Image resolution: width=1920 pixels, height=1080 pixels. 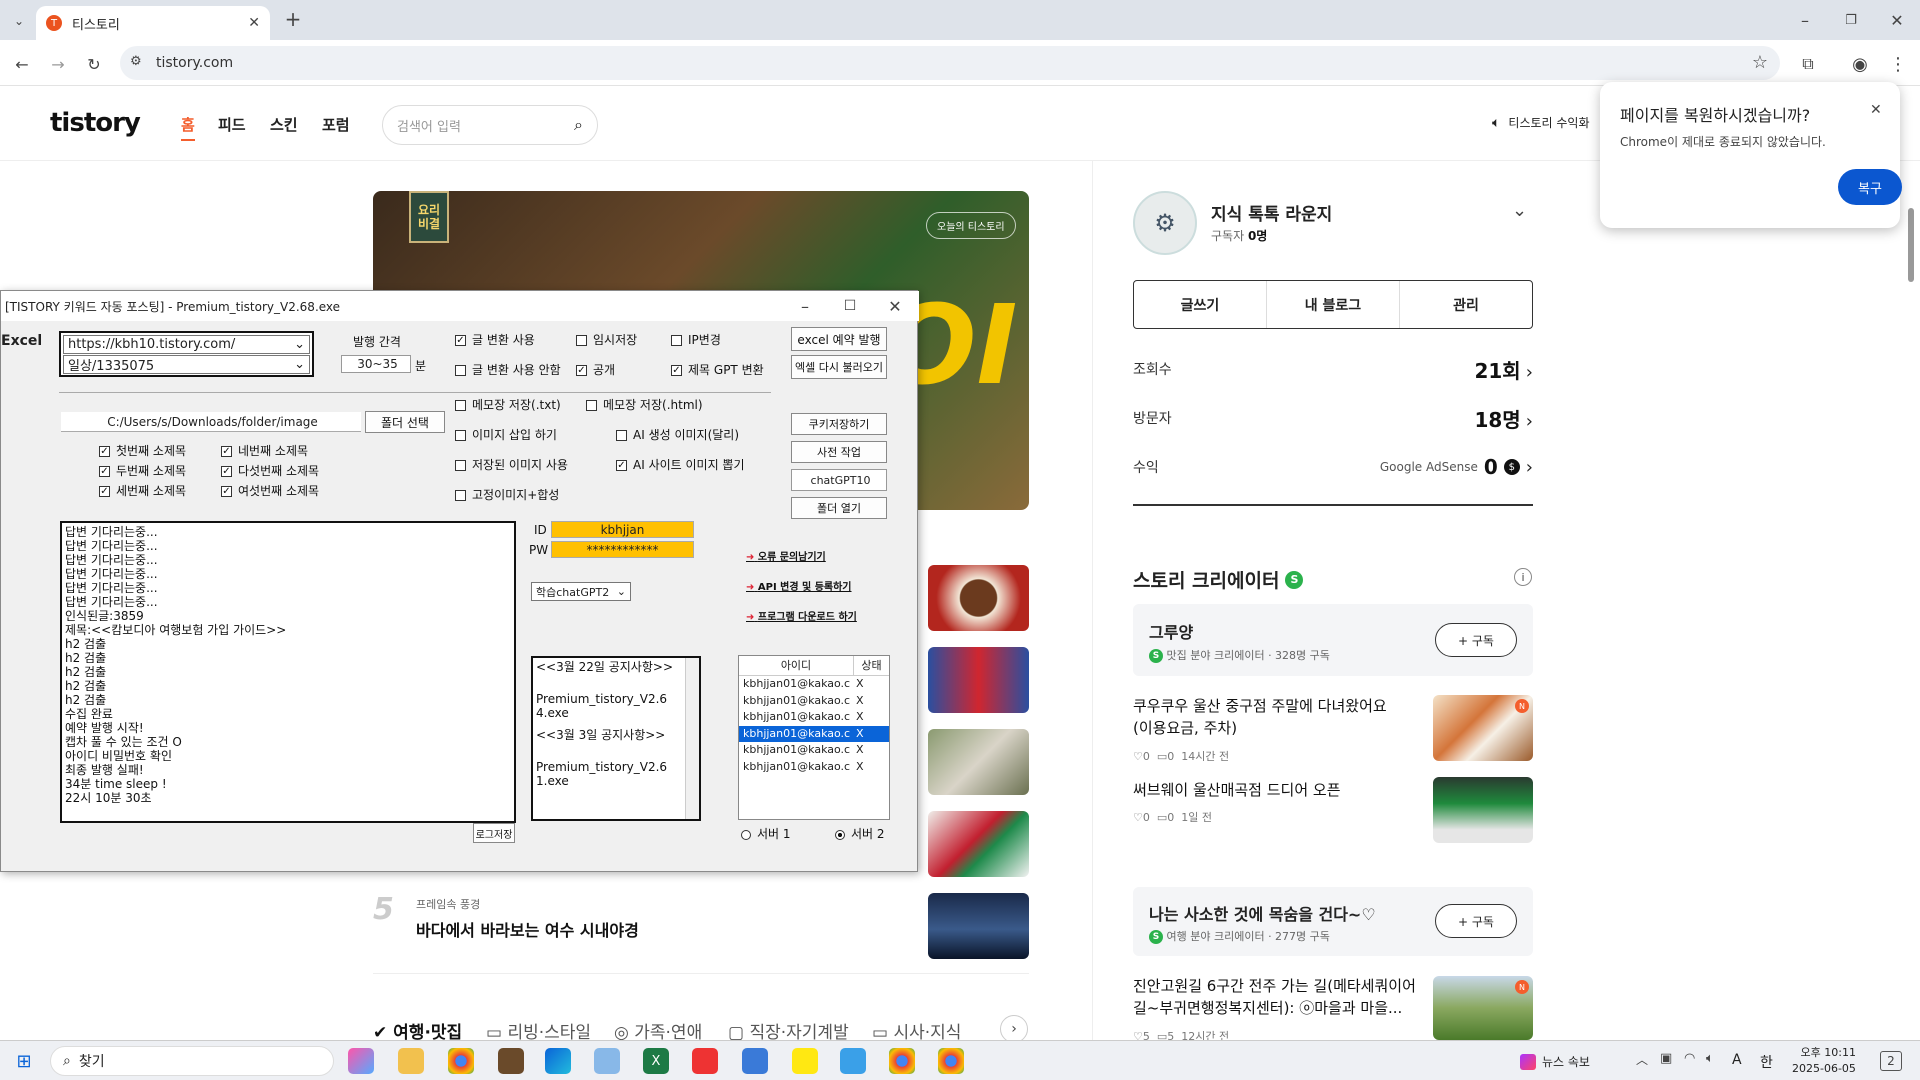 What do you see at coordinates (1737, 1060) in the screenshot?
I see `ime-mode: A` at bounding box center [1737, 1060].